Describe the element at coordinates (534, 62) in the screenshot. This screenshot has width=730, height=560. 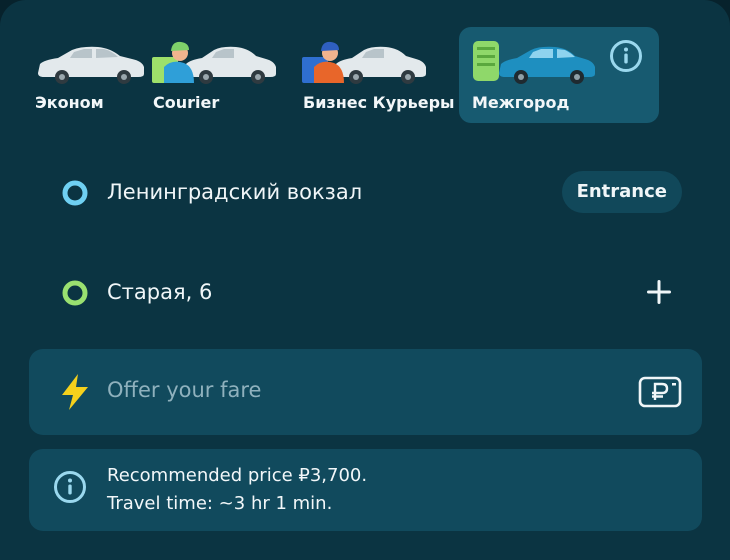
I see `intercity-car-icon` at that location.